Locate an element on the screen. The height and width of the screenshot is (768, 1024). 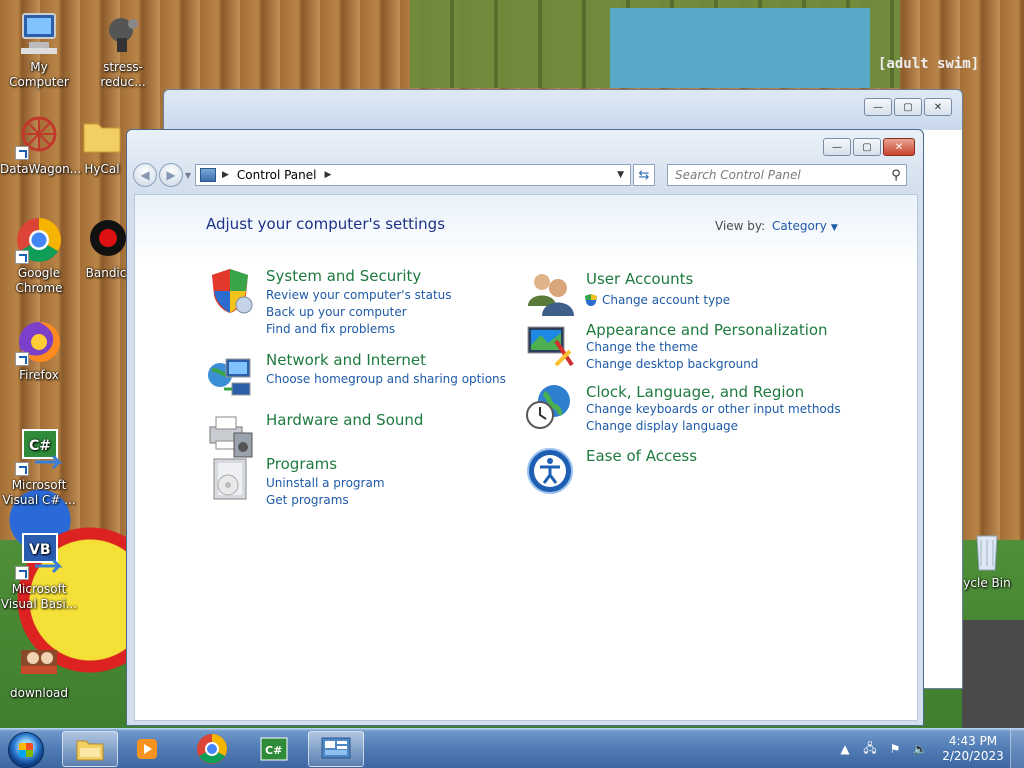
category-title: Programs is located at coordinates (301, 464).